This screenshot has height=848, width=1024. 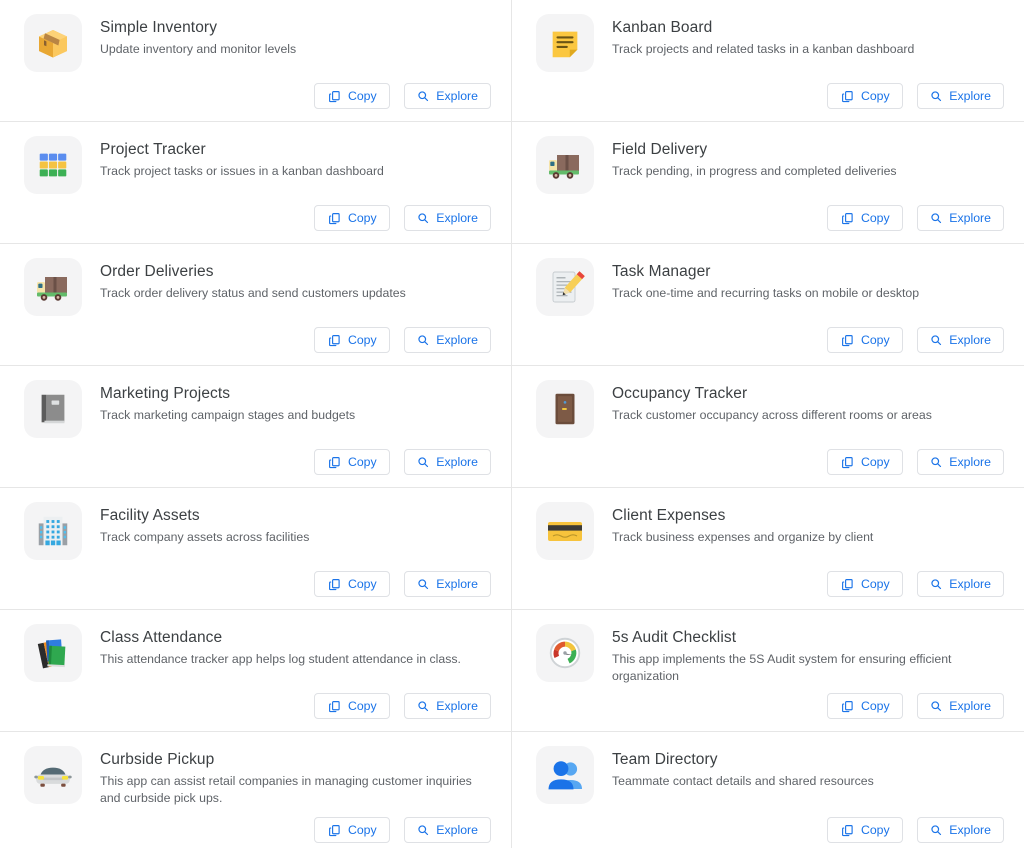 I want to click on app-description: Update inventory and monitor levels, so click(x=198, y=49).